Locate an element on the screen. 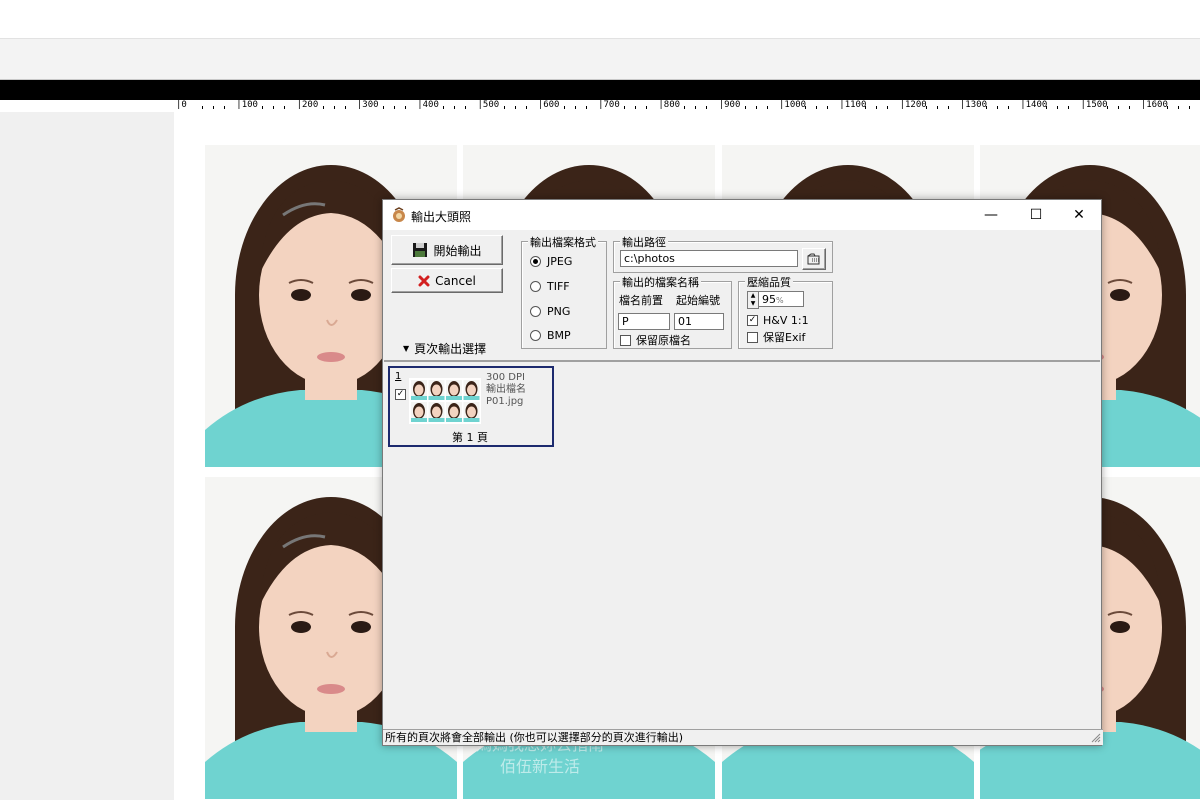 The image size is (1200, 800). maximize-button: ☐ is located at coordinates (1036, 215).